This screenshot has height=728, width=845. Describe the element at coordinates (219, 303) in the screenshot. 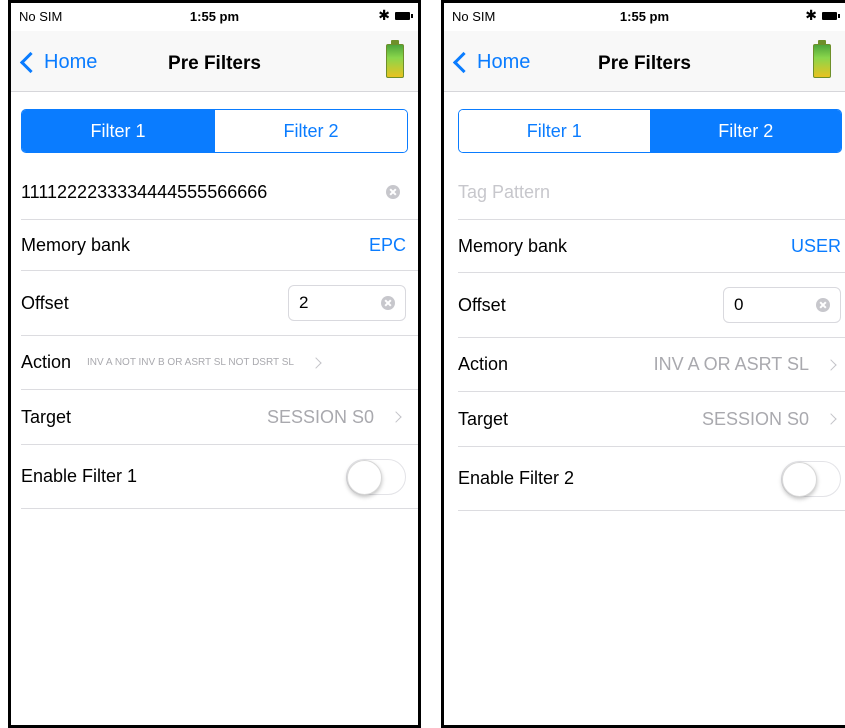

I see `offset-row: Offset 2` at that location.